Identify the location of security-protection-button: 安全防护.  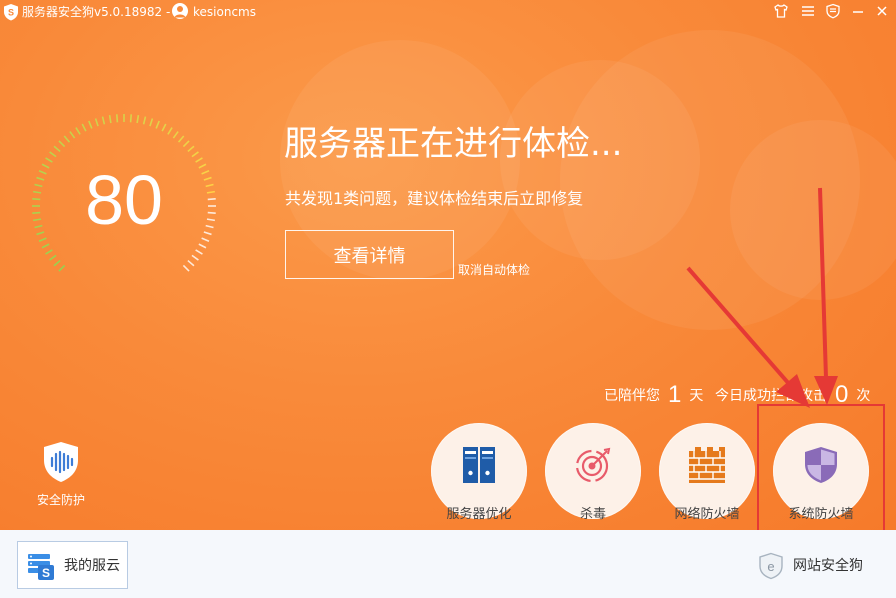
(61, 474).